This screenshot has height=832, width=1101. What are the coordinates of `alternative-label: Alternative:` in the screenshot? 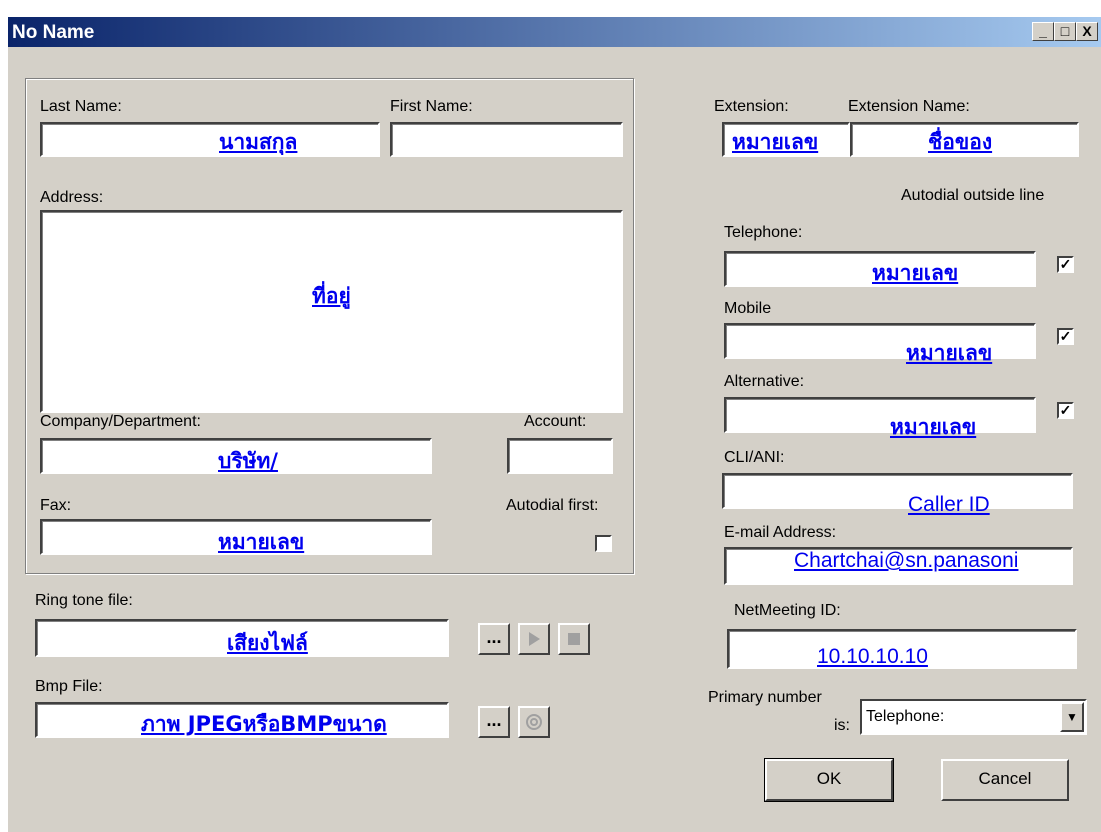 It's located at (764, 381).